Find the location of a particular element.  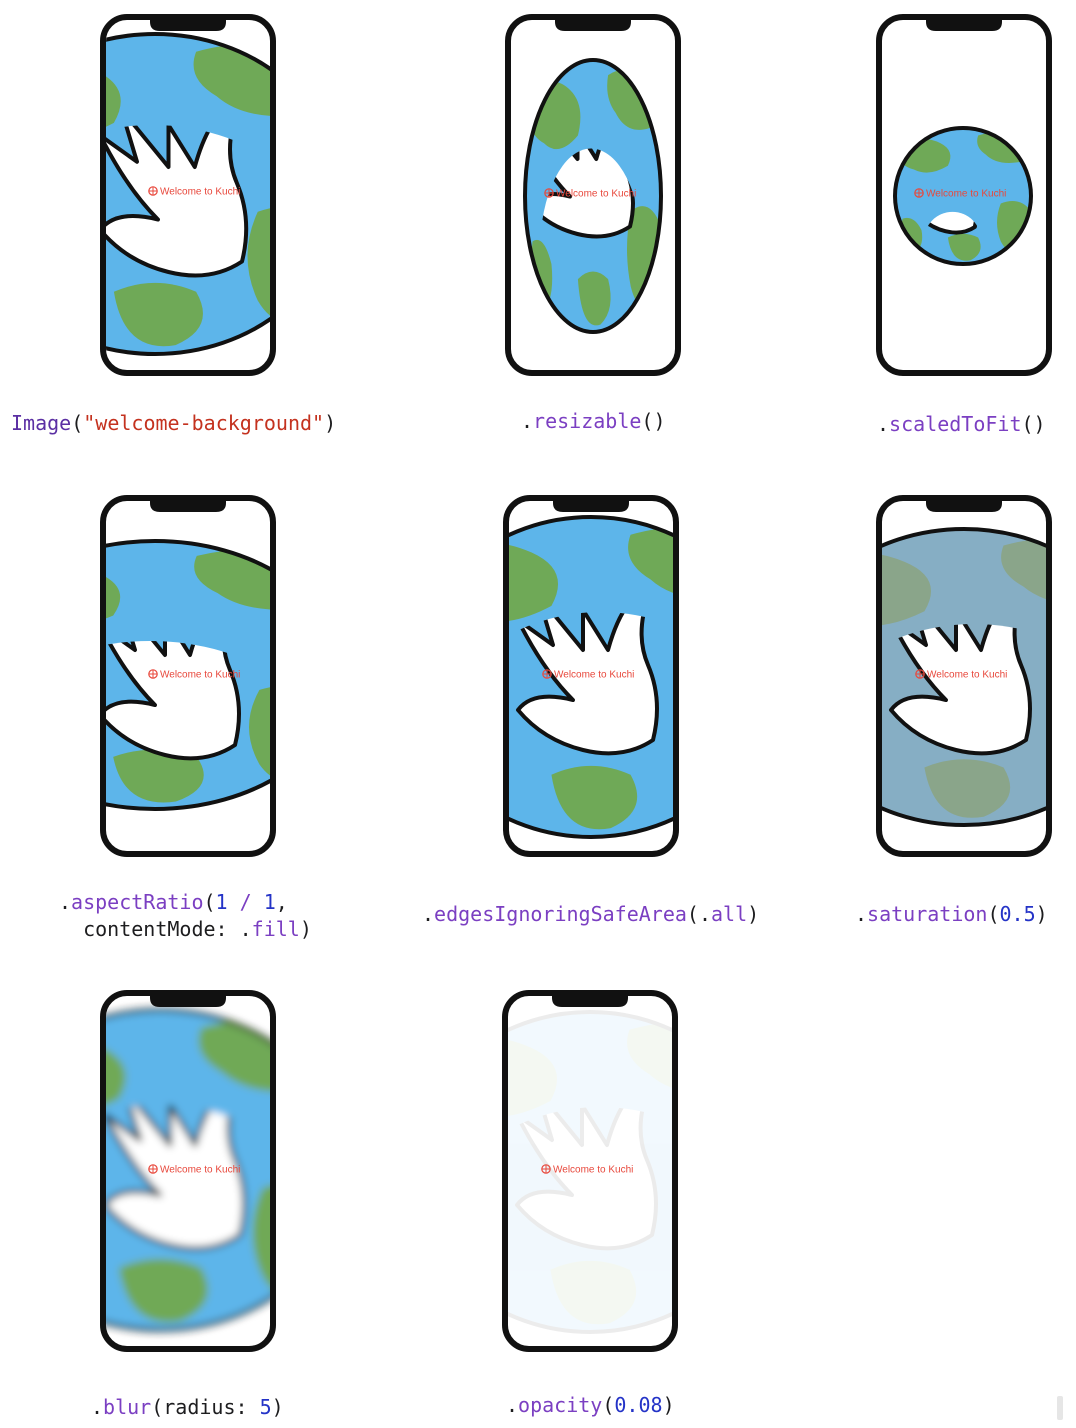

phone-saturation: Welcome to Kuchi is located at coordinates (964, 676).